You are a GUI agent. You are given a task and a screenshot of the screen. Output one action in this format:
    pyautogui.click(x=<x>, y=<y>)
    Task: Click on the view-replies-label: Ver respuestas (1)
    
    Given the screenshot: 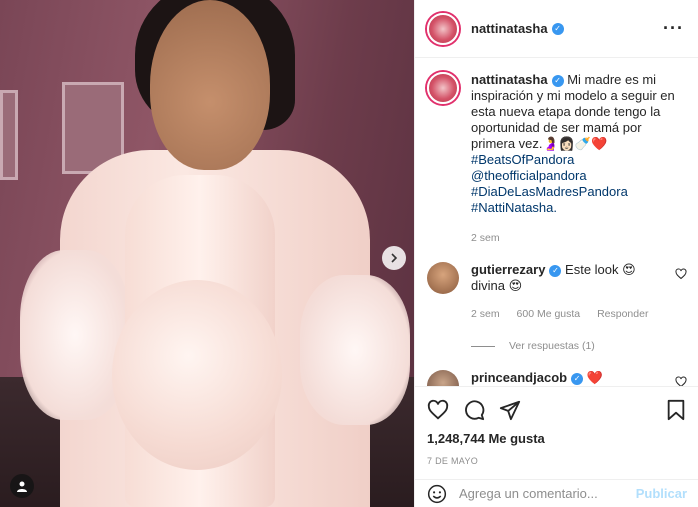 What is the action you would take?
    pyautogui.click(x=552, y=346)
    